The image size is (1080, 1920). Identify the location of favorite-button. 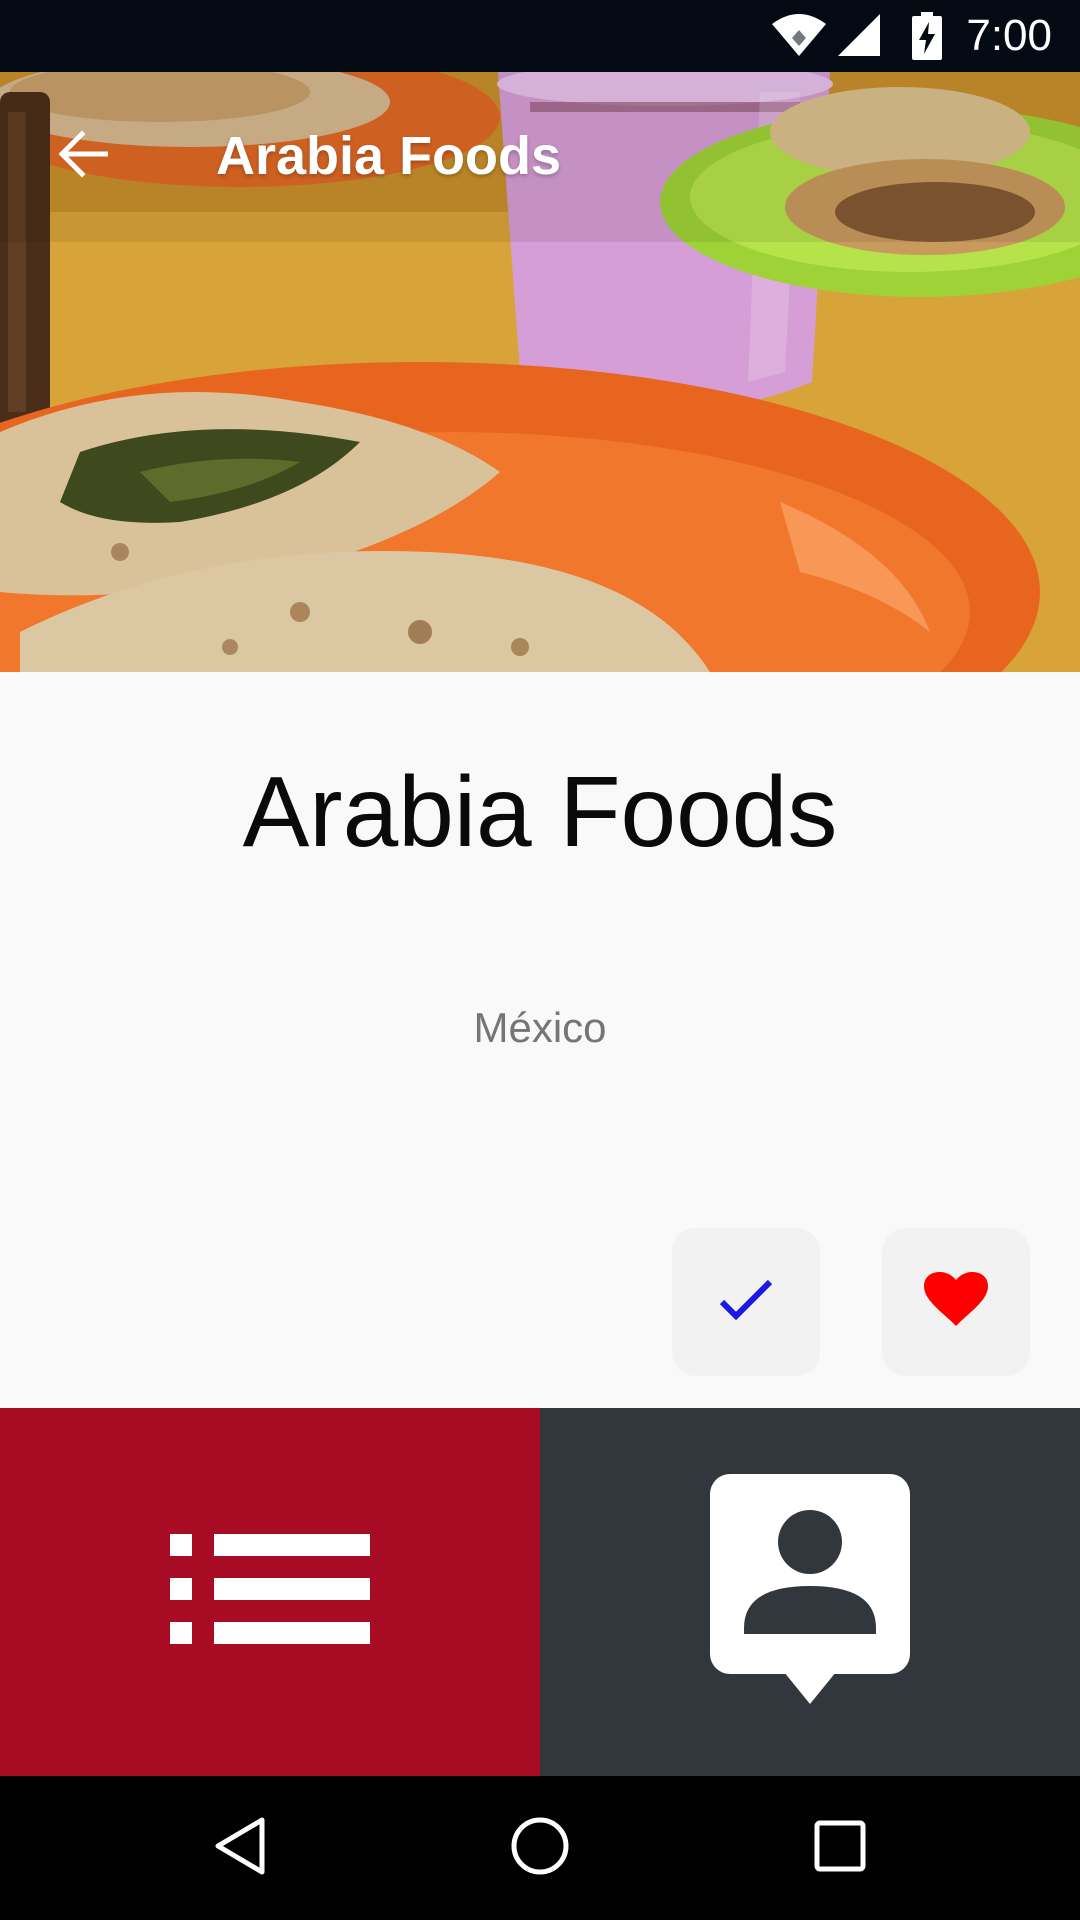
(956, 1302).